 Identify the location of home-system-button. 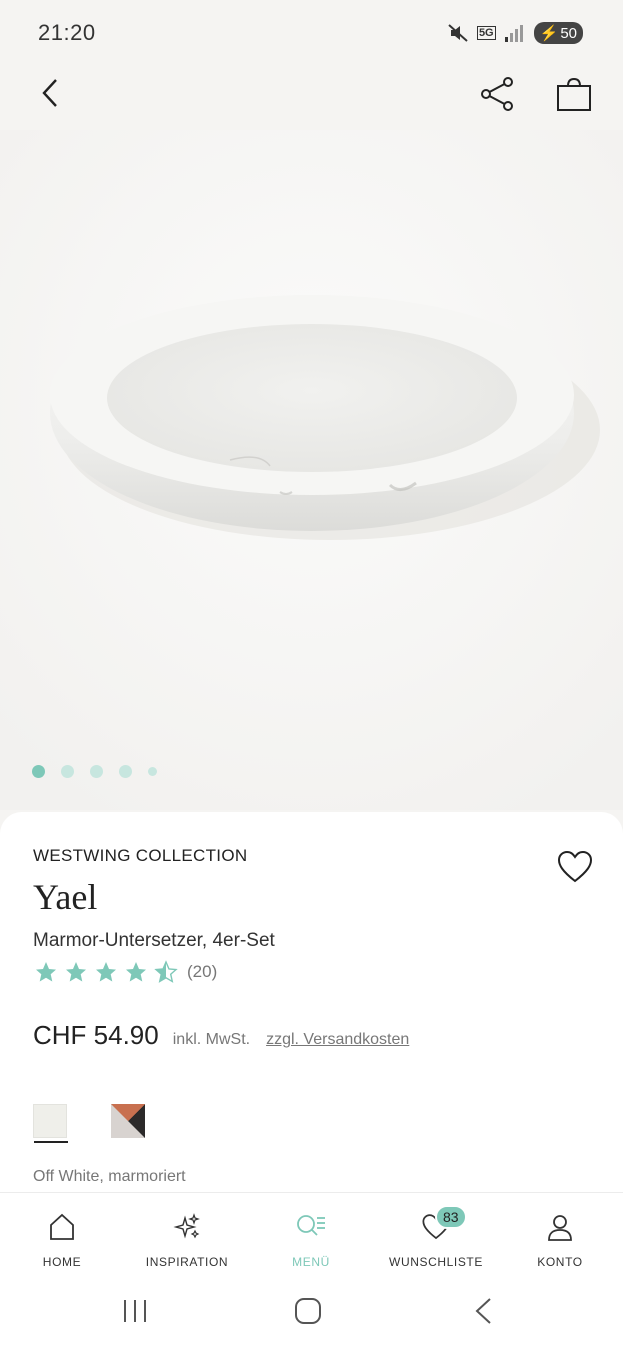
(308, 1313).